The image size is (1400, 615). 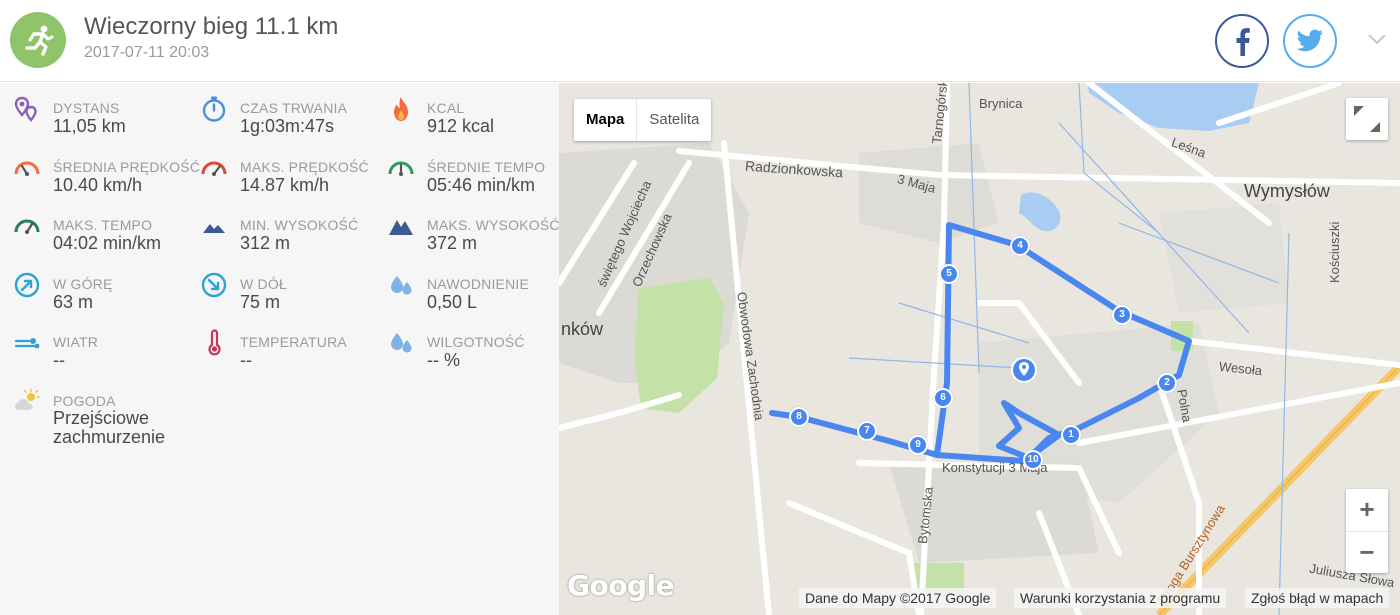 I want to click on flame-icon, so click(x=401, y=109).